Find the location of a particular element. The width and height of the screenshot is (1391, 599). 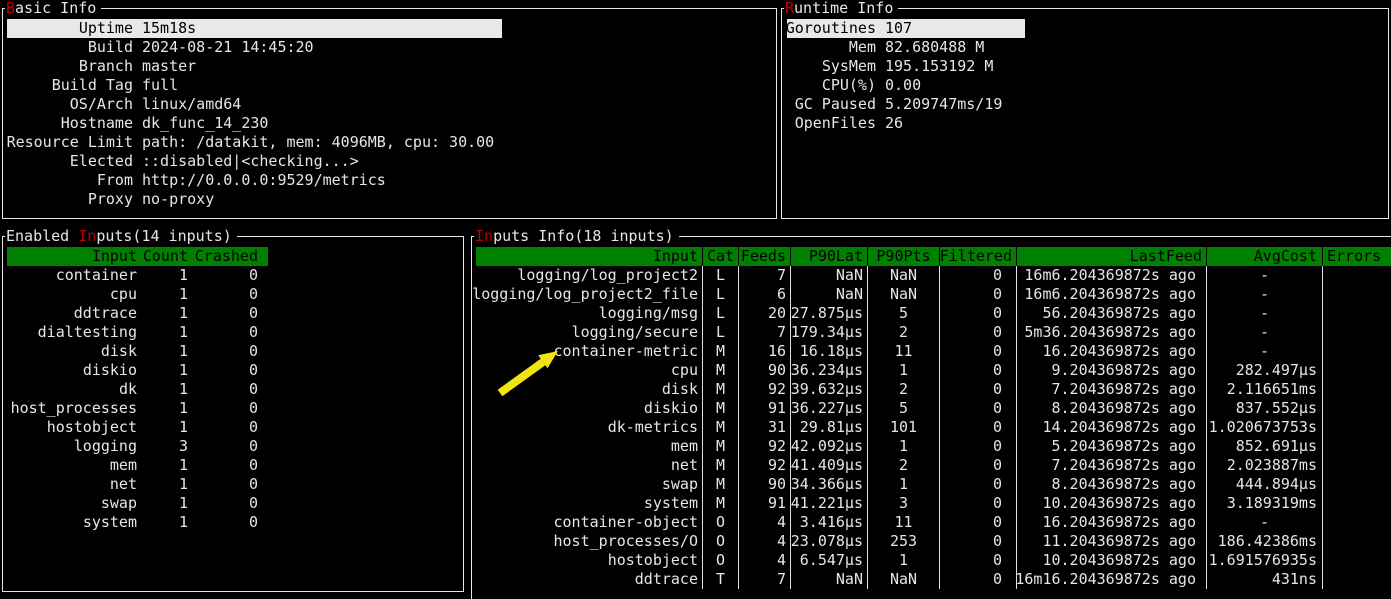

table-cell: 36.227µs is located at coordinates (829, 408).